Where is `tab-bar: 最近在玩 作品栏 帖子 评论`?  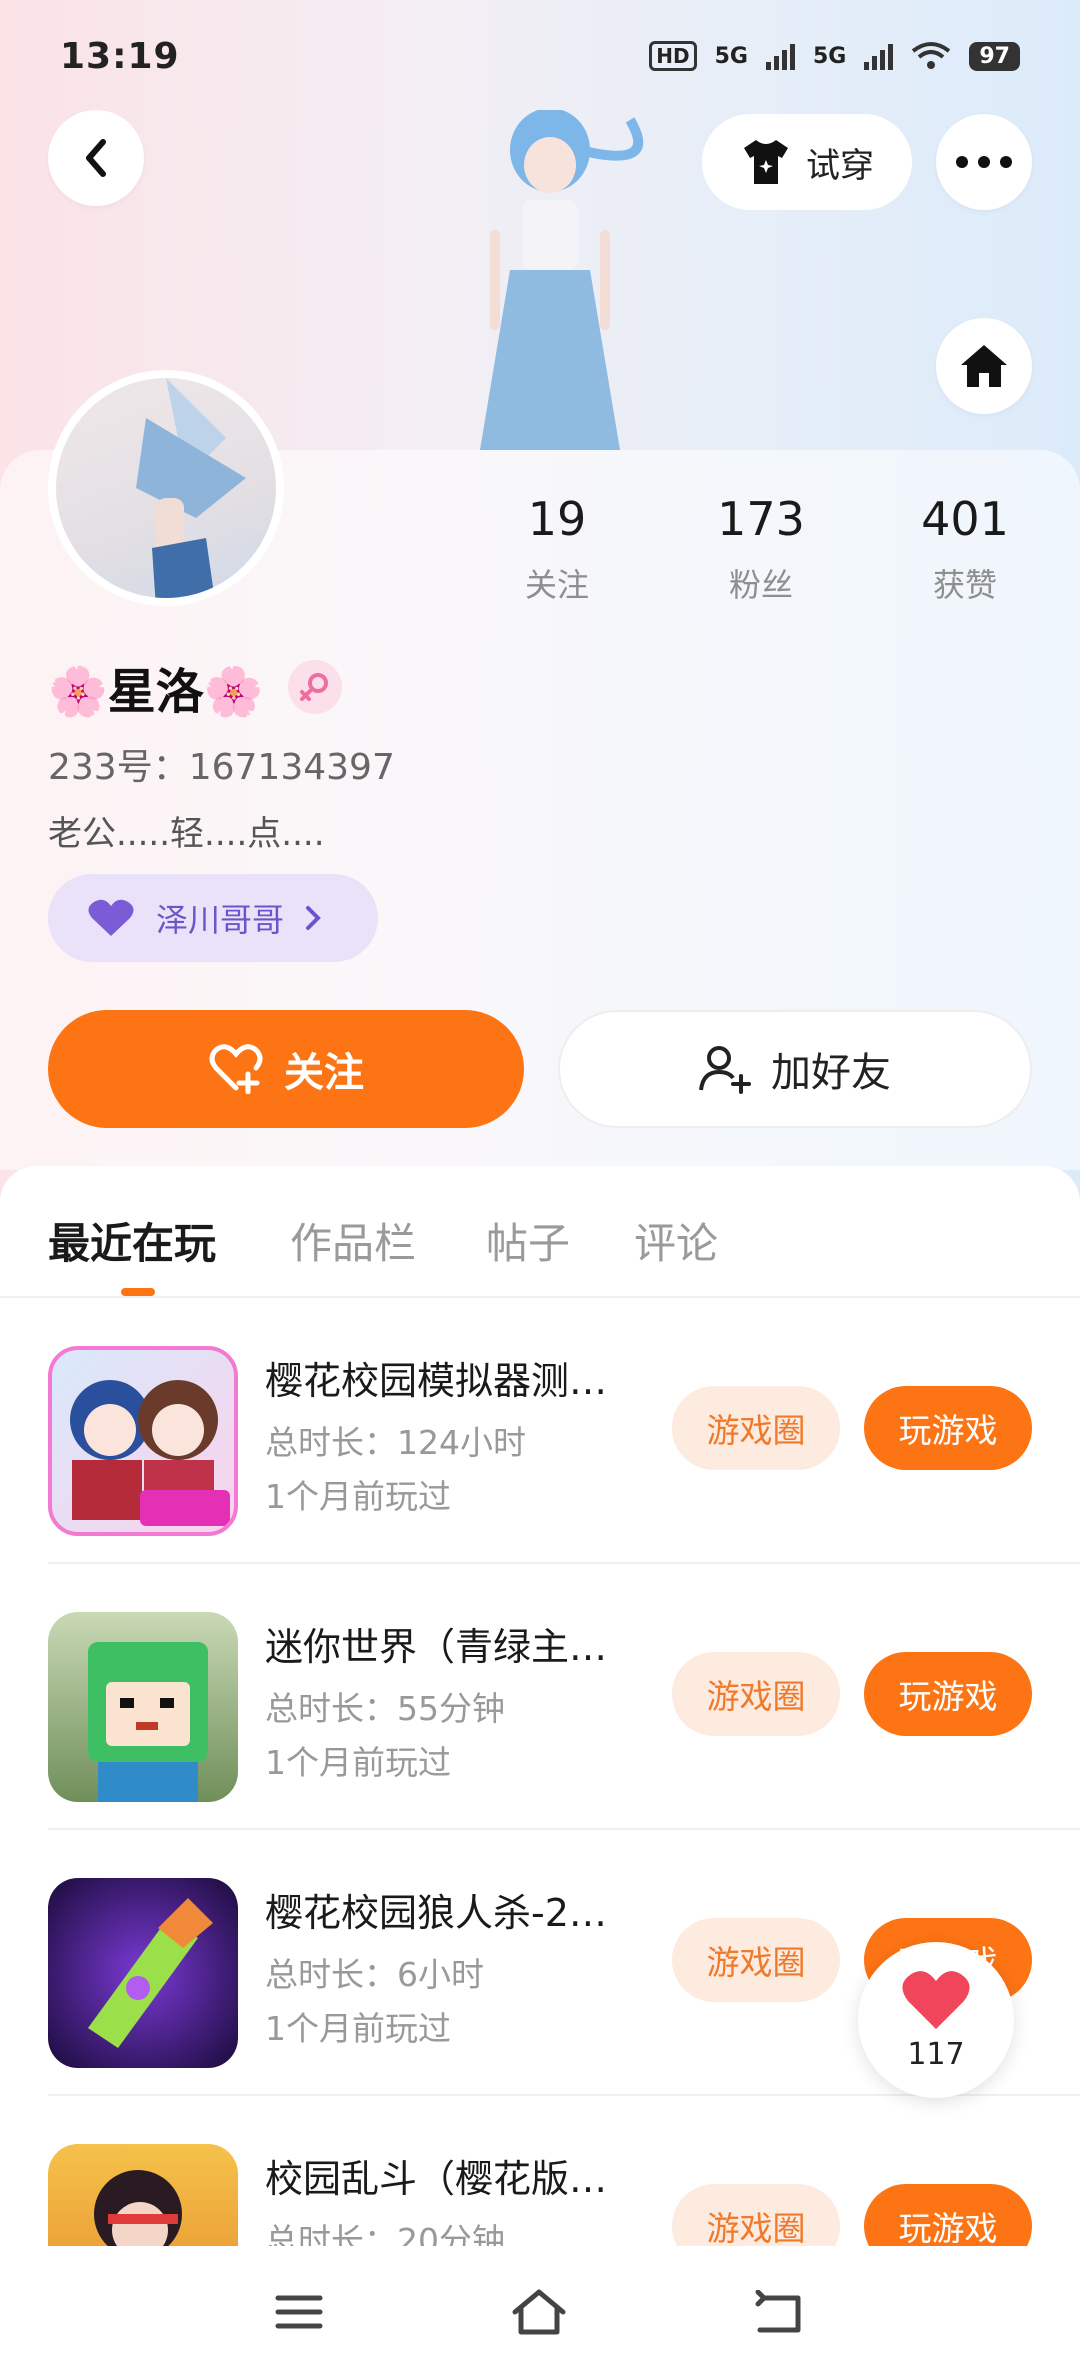 tab-bar: 最近在玩 作品栏 帖子 评论 is located at coordinates (540, 1232).